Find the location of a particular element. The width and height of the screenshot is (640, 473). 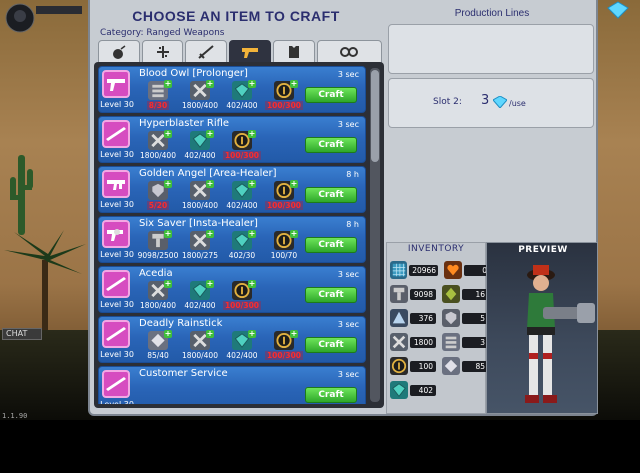

tab-targeting is located at coordinates (162, 52).